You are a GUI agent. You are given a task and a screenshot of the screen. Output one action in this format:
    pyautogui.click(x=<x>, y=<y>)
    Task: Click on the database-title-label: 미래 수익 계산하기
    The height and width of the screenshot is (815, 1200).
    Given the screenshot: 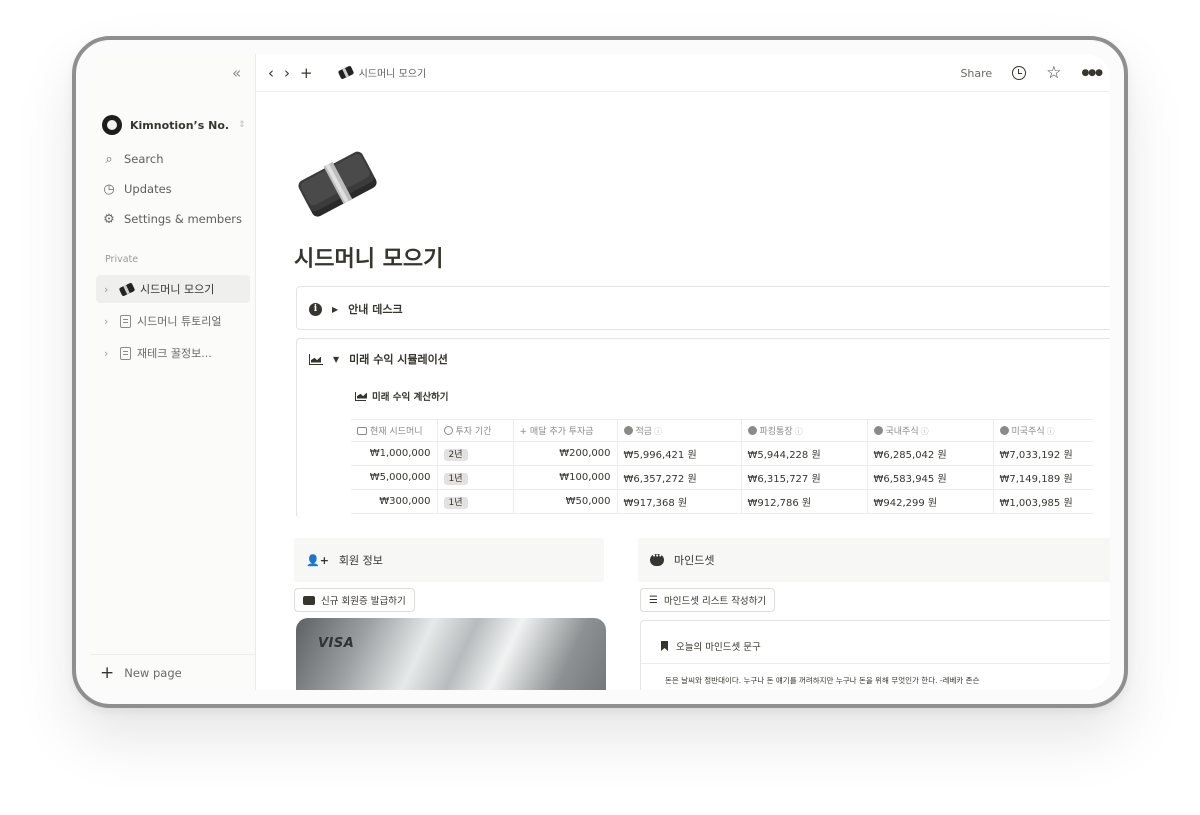 What is the action you would take?
    pyautogui.click(x=410, y=397)
    